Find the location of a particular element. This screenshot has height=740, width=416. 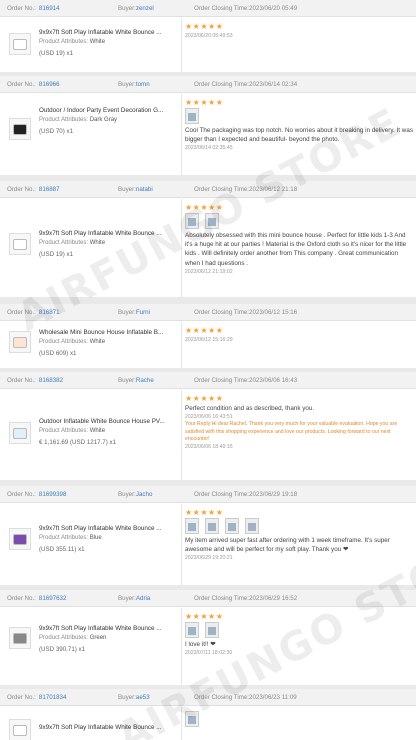

buyer-label: Buyer:Rache is located at coordinates (136, 380).